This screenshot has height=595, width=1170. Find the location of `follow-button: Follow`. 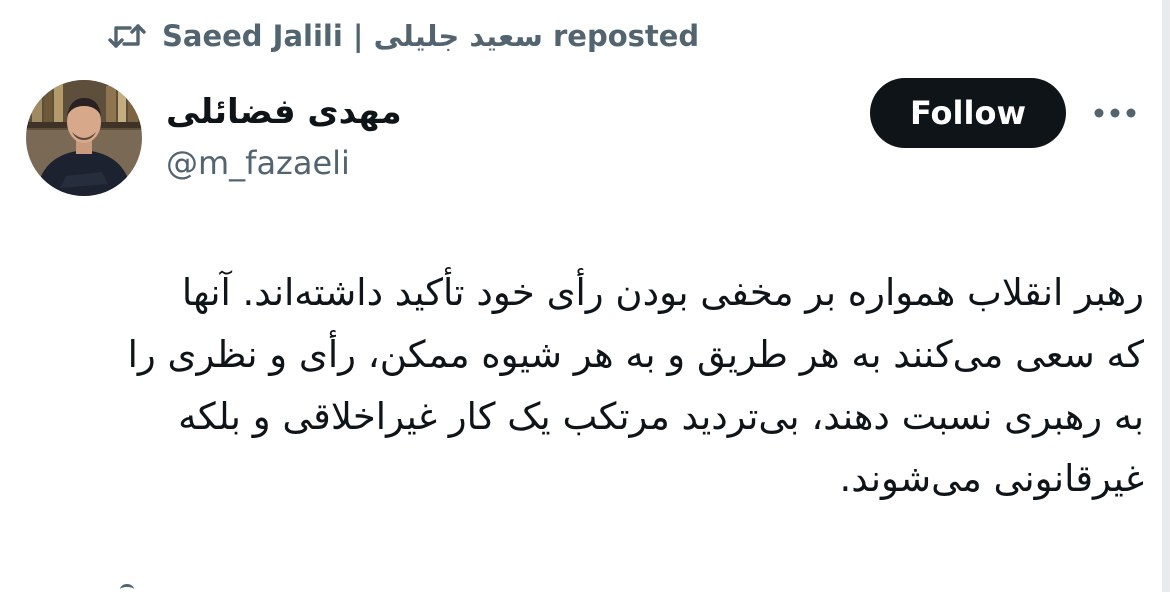

follow-button: Follow is located at coordinates (968, 113).